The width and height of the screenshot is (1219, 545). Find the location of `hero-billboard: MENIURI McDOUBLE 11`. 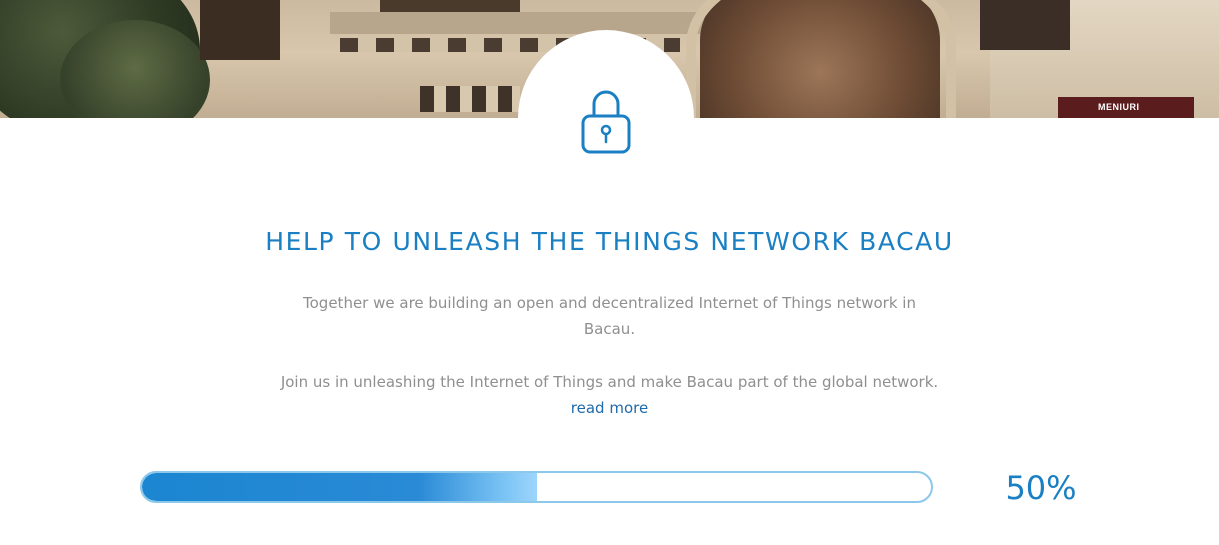

hero-billboard: MENIURI McDOUBLE 11 is located at coordinates (1126, 107).